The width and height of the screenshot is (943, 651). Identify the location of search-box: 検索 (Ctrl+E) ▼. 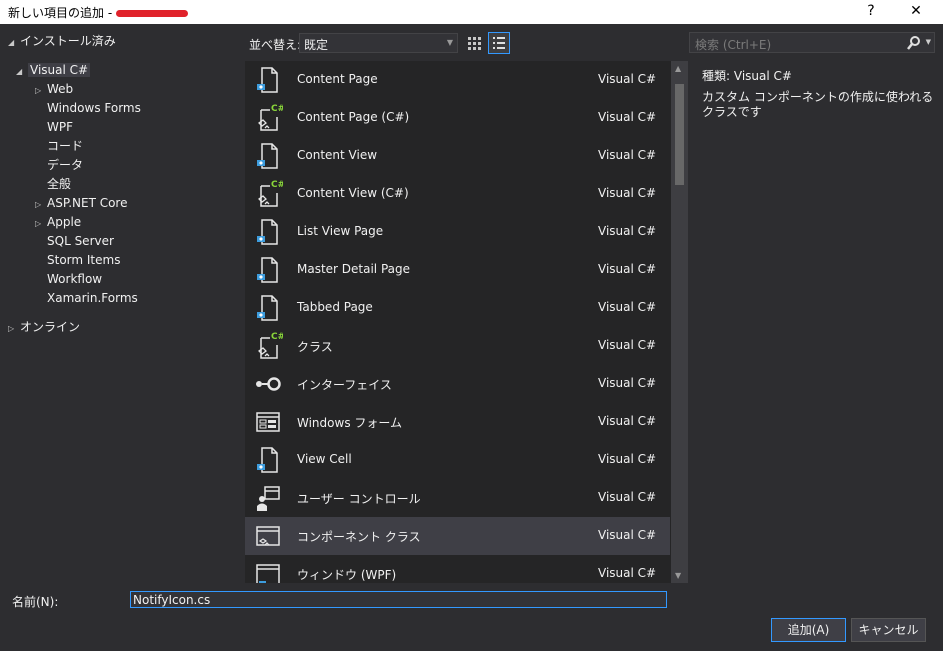
(812, 42).